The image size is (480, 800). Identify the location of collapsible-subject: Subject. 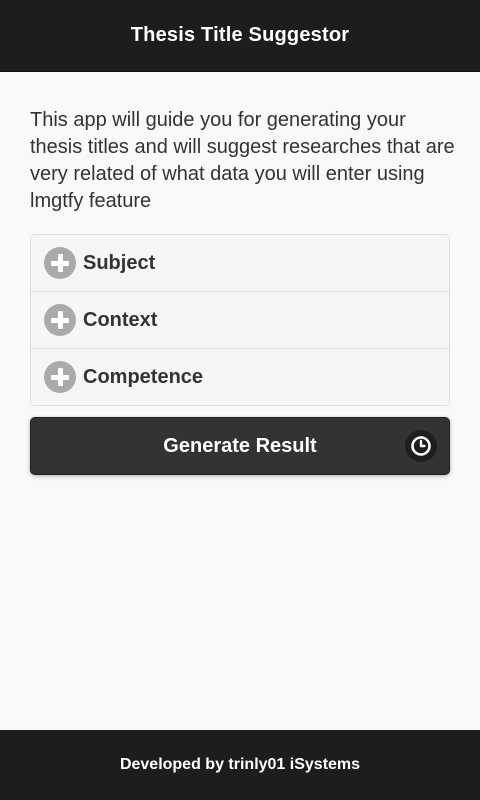
(240, 263).